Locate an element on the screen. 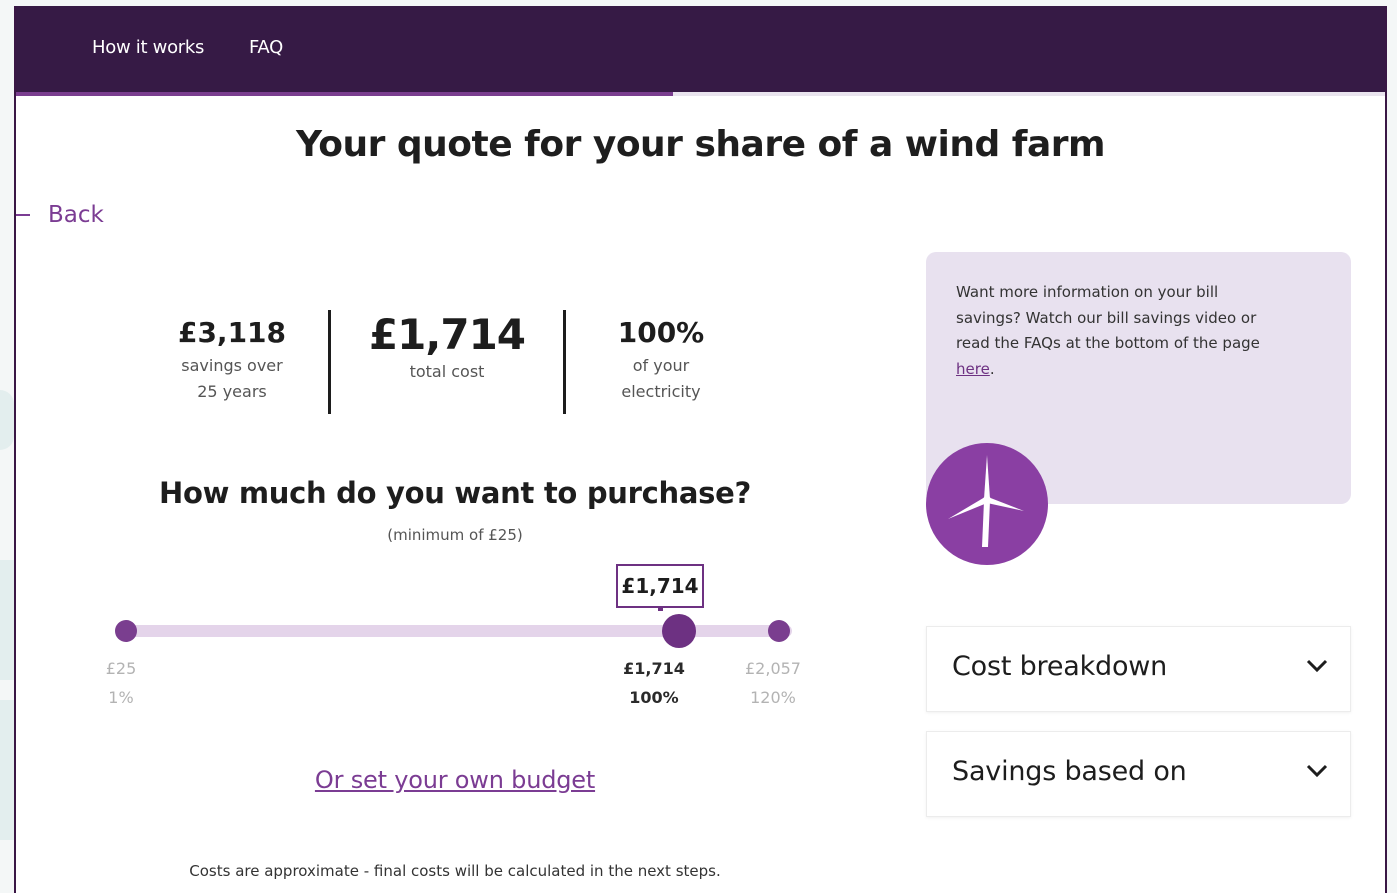  tick-percent: 120% is located at coordinates (773, 697).